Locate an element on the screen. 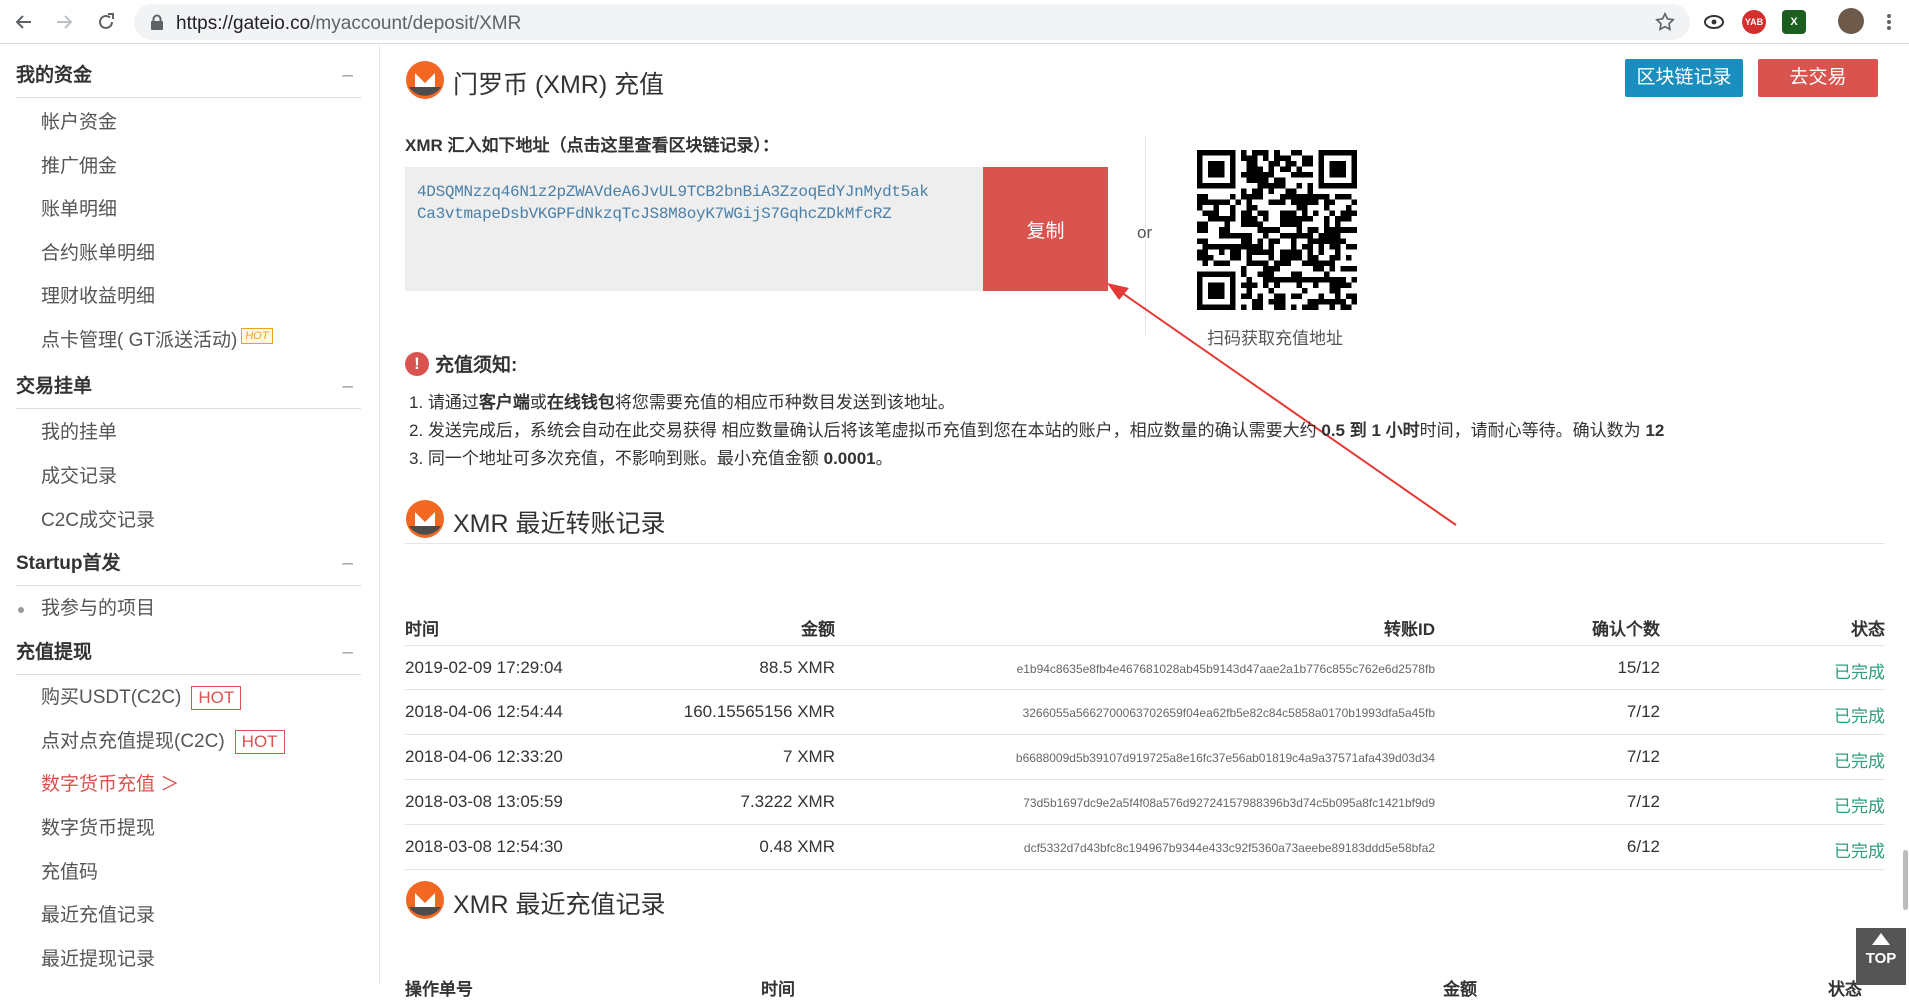  cell-time: 2018-04-06 12:33:20 is located at coordinates (484, 756).